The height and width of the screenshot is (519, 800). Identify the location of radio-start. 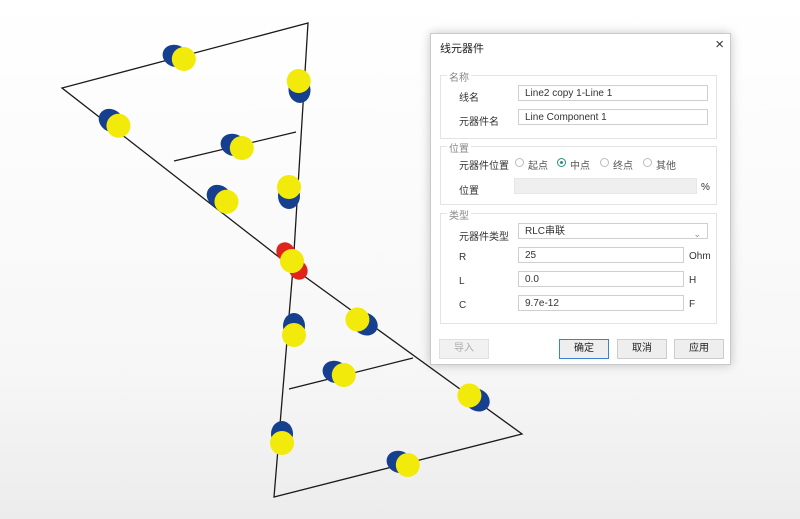
(519, 162).